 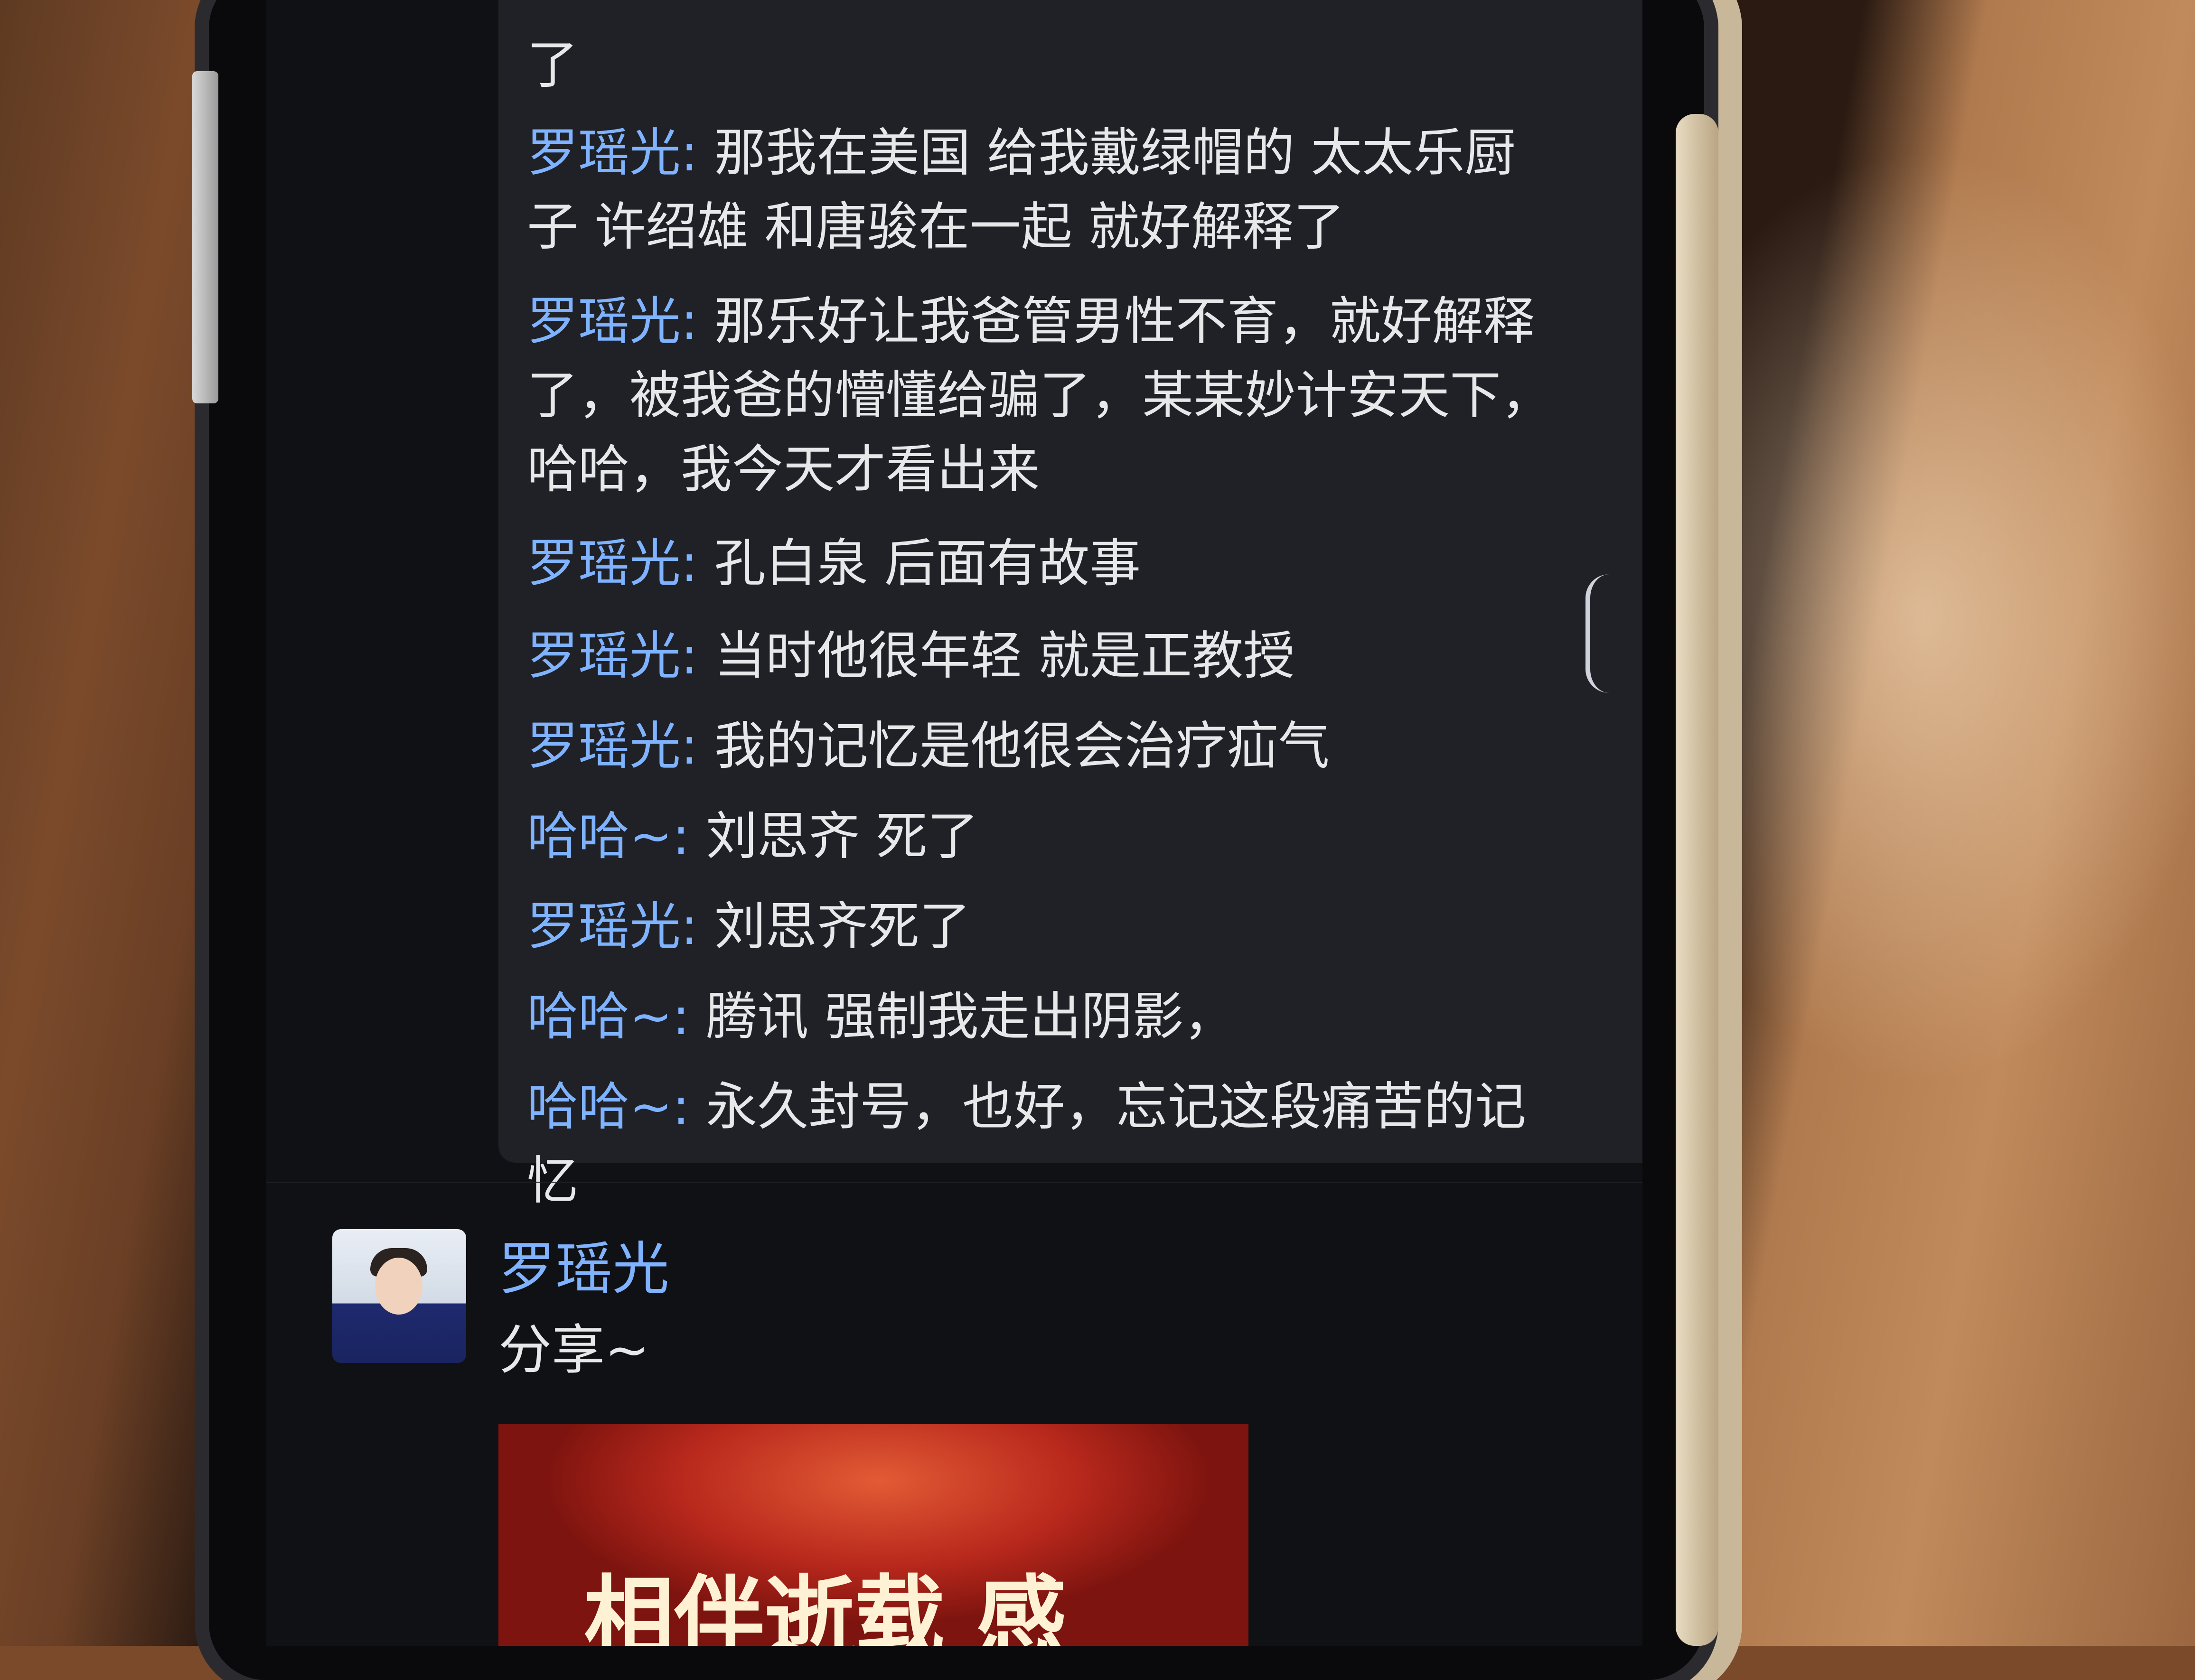 What do you see at coordinates (873, 1535) in the screenshot?
I see `post-shared-image: 相伴逝载 感` at bounding box center [873, 1535].